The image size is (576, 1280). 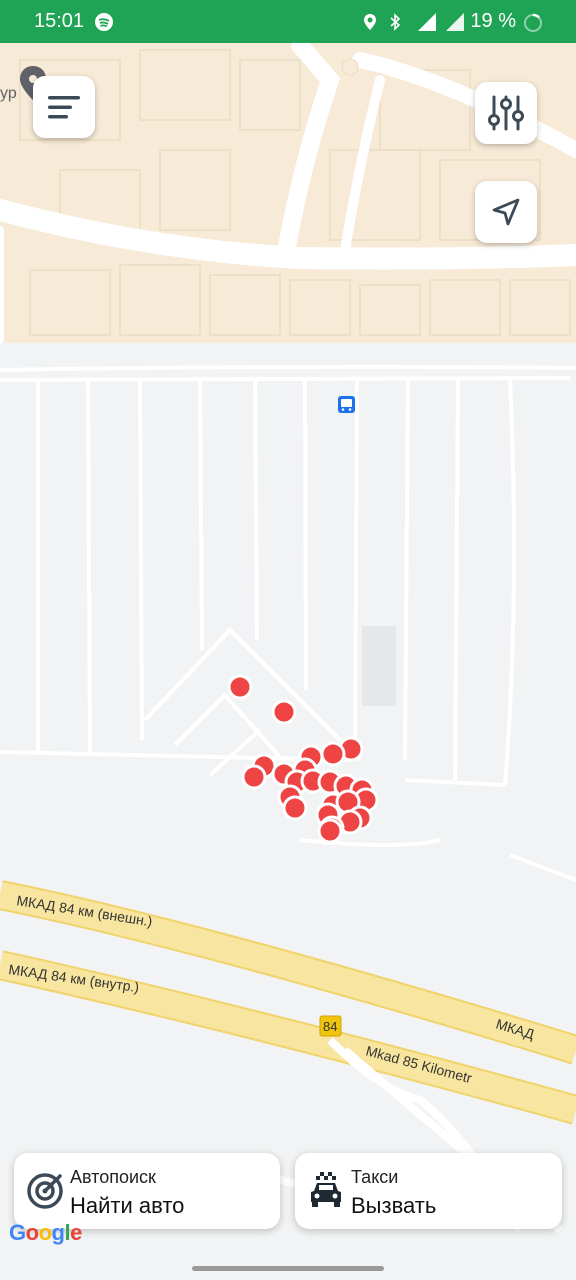 I want to click on taxi-card: Такси Вызвать, so click(x=428, y=1191).